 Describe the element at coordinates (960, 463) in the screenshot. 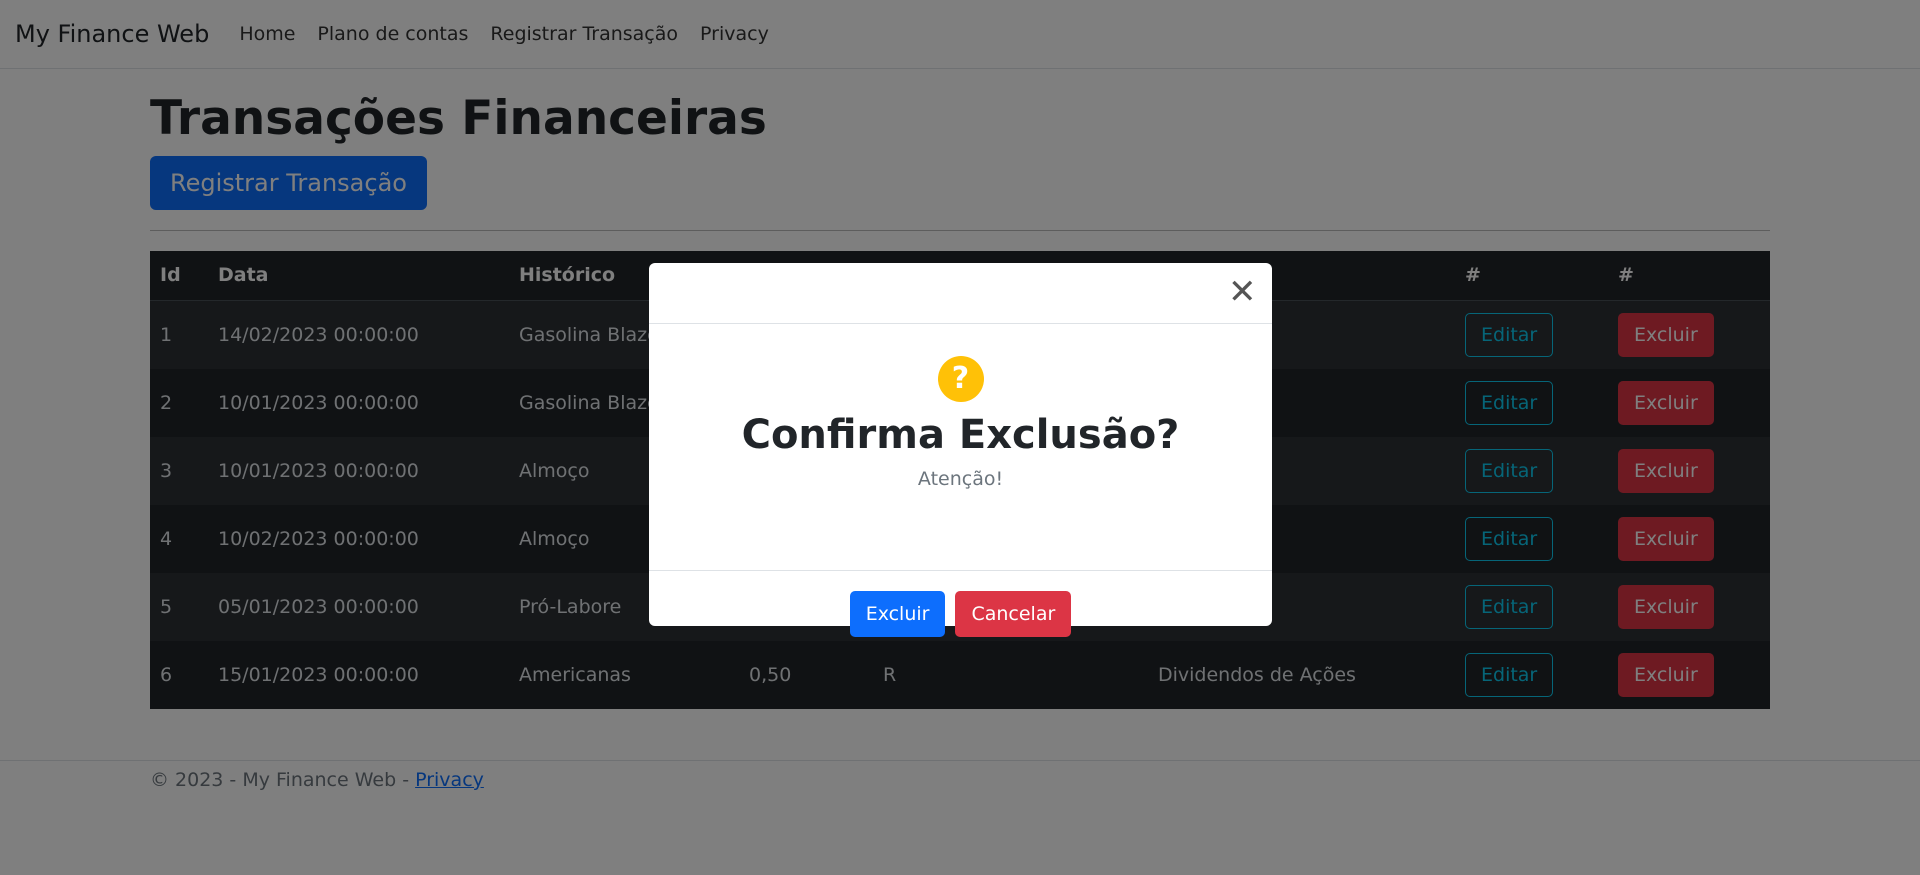

I see `modal-body: ? Confirma Exclusão? Atenção!` at that location.